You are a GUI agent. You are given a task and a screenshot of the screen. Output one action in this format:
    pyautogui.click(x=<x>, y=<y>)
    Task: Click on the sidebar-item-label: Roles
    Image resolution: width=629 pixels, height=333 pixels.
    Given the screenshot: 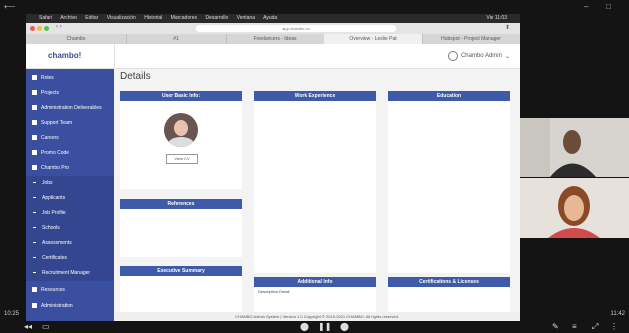 What is the action you would take?
    pyautogui.click(x=47, y=78)
    